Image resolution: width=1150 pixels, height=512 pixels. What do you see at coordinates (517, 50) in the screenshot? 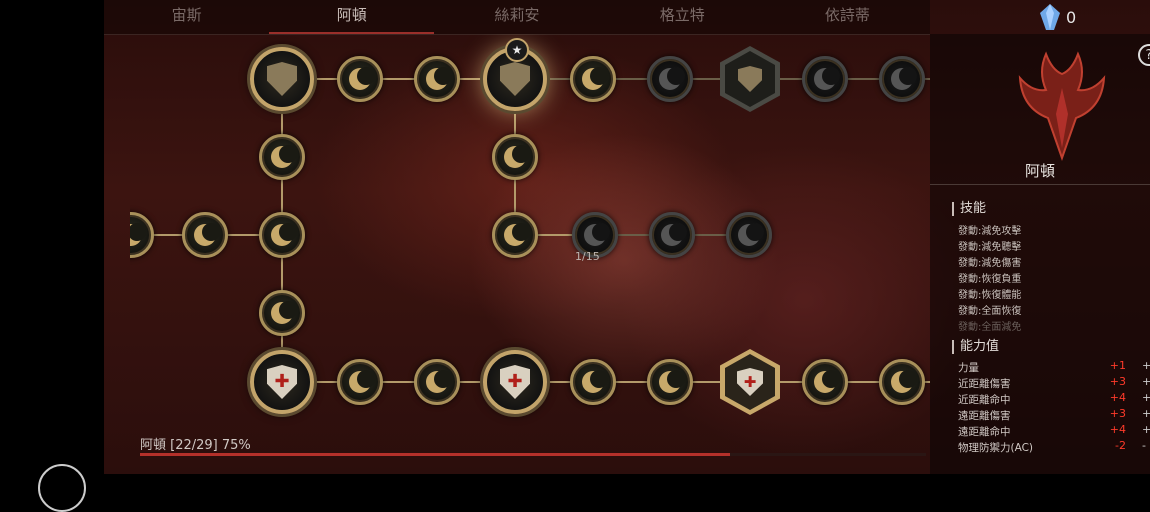
I see `star-icon: ★` at bounding box center [517, 50].